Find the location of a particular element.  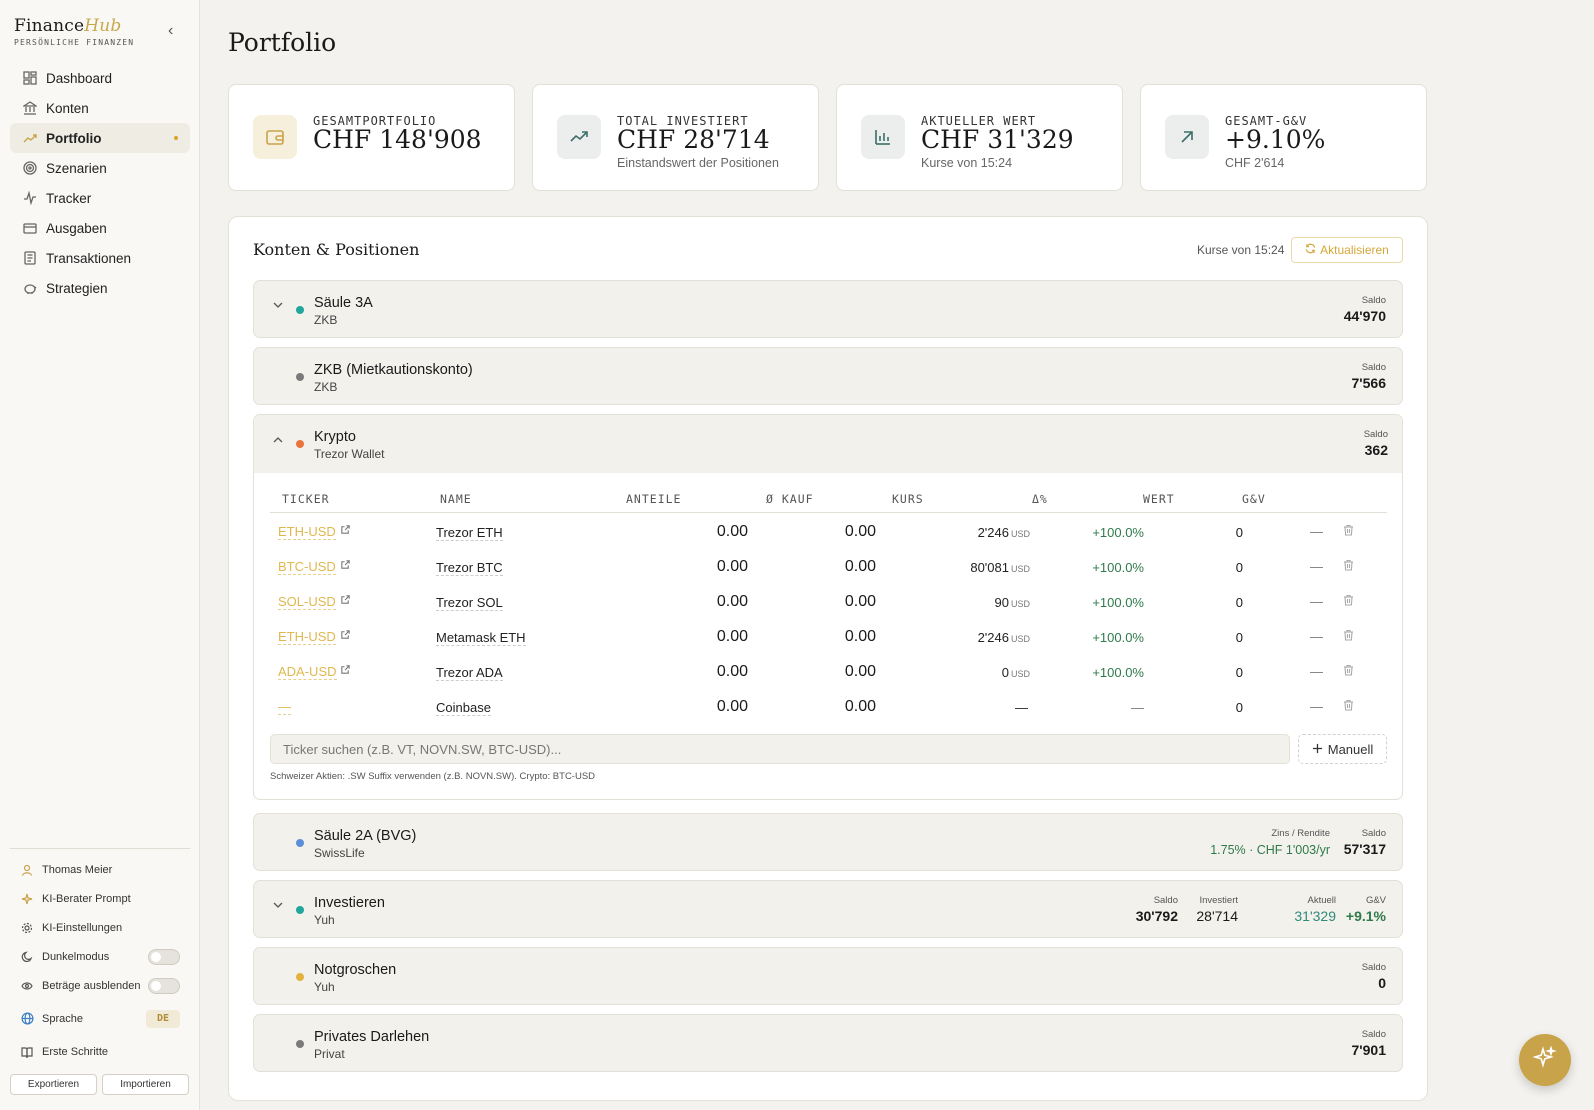

ticker-link: ADA-USD is located at coordinates (307, 672).